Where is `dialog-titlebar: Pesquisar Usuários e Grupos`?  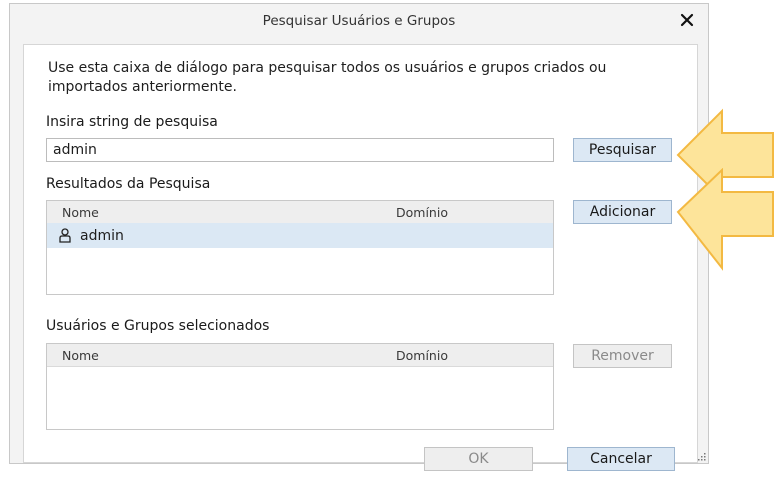
dialog-titlebar: Pesquisar Usuários e Grupos is located at coordinates (359, 21).